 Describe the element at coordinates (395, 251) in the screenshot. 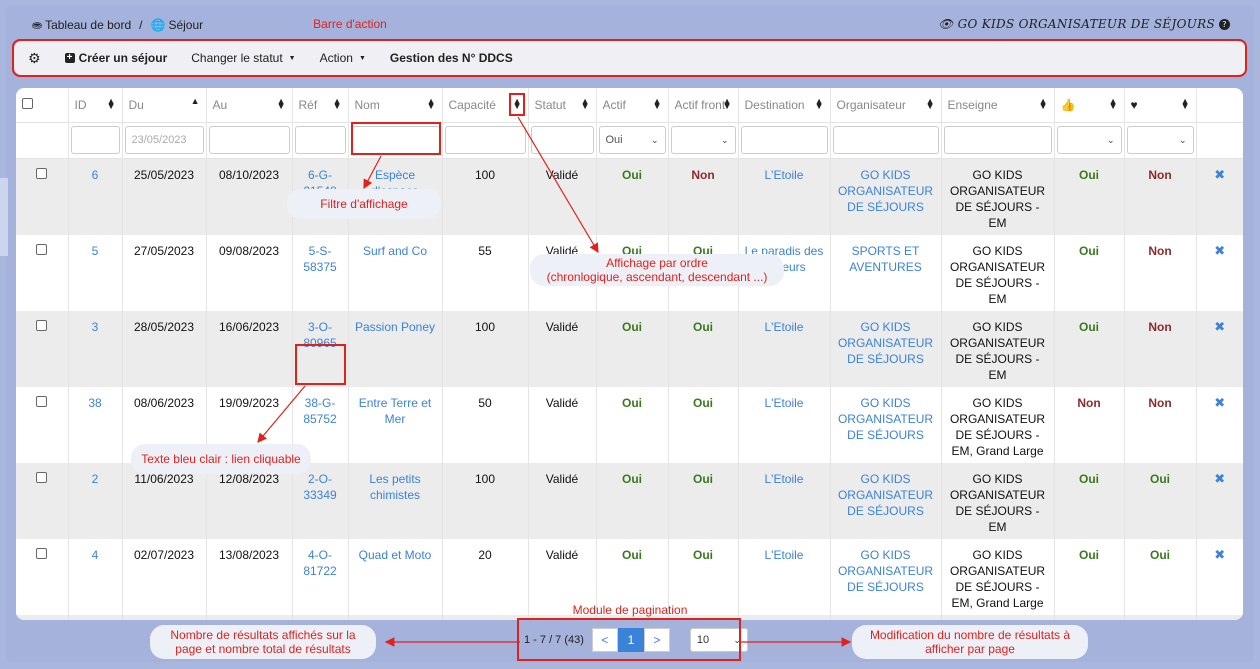

I see `nom-link: Surf and Co` at that location.